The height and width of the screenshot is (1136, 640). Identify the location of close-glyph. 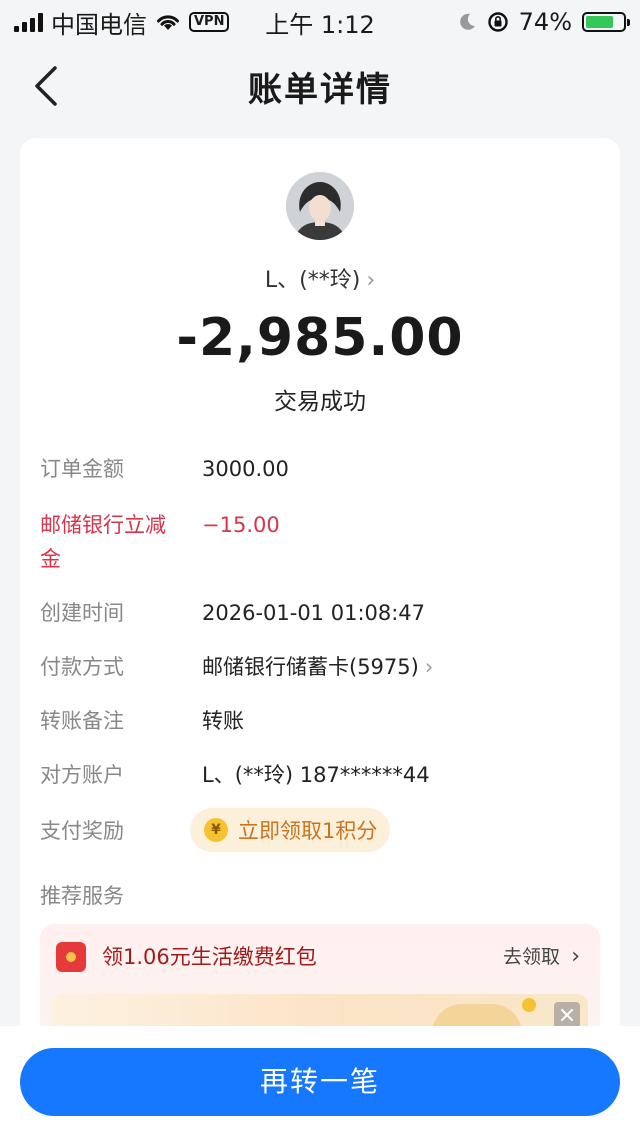
(567, 1015).